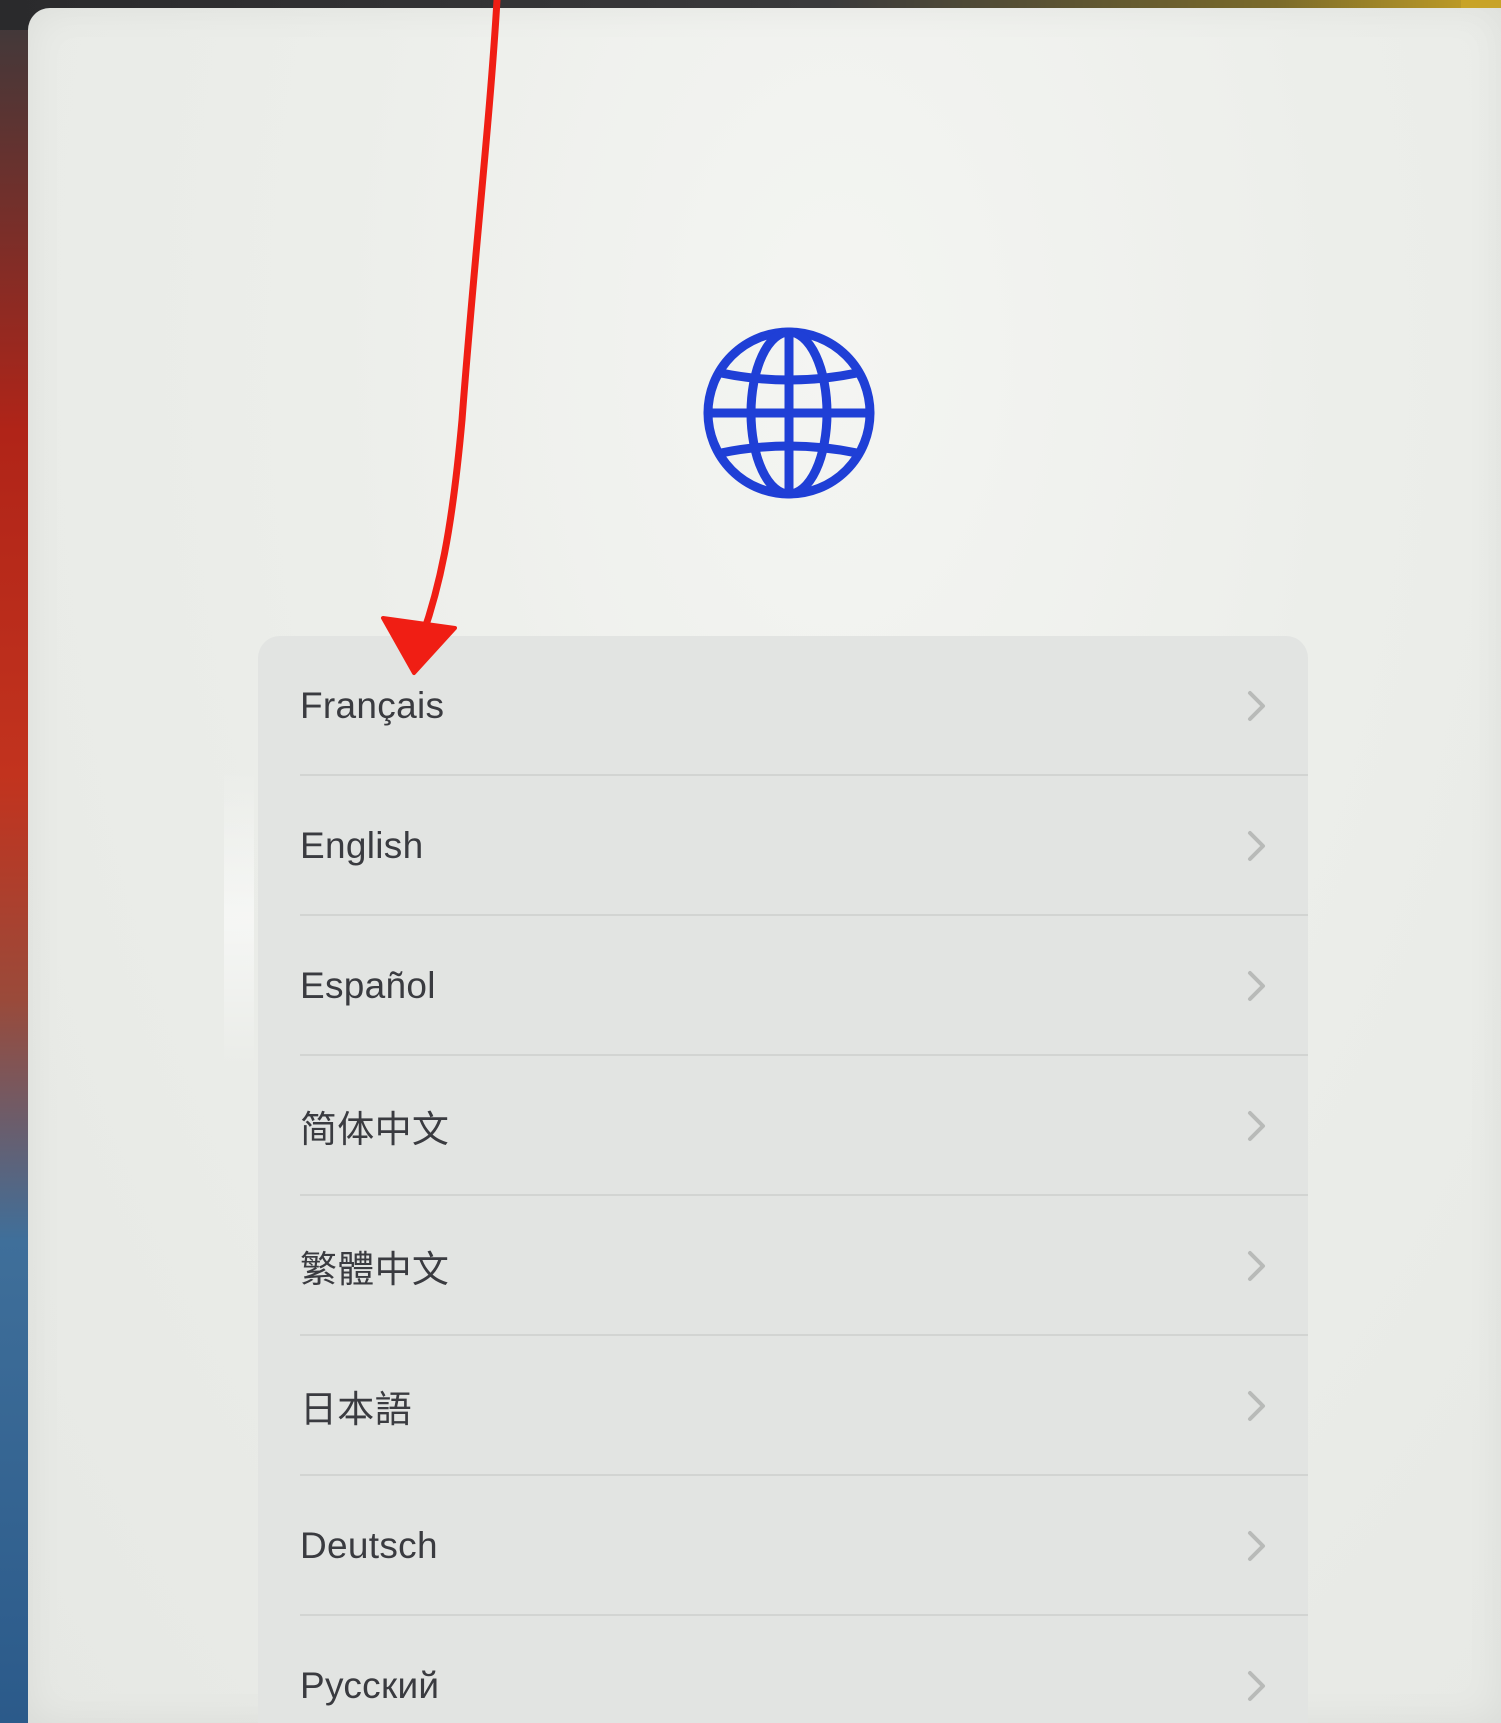  What do you see at coordinates (783, 846) in the screenshot?
I see `language-item-english: English` at bounding box center [783, 846].